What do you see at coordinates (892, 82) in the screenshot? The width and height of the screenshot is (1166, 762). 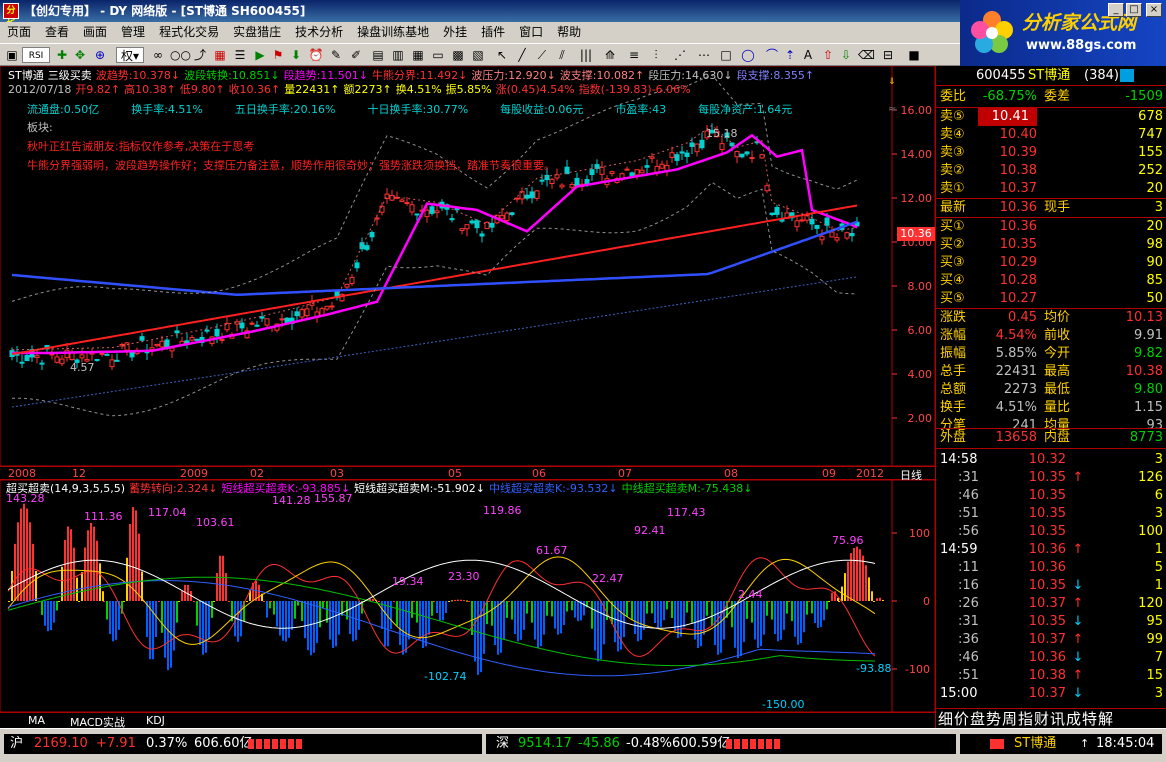 I see `pin-icon: ⇓` at bounding box center [892, 82].